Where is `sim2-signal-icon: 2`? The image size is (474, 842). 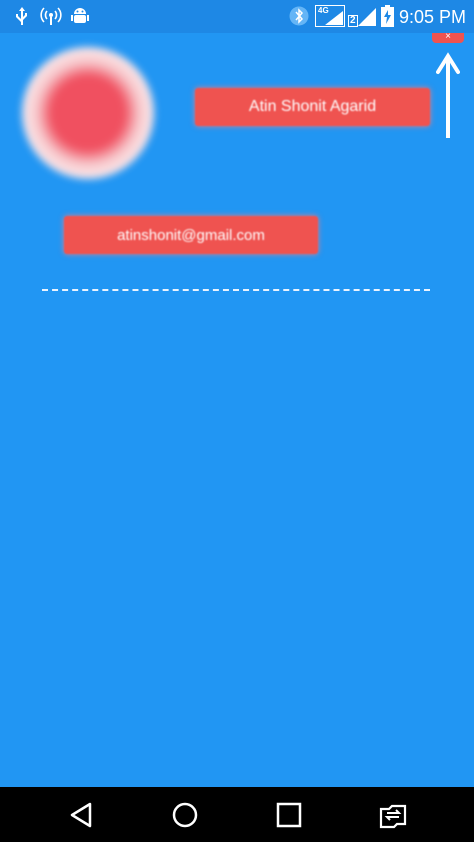 sim2-signal-icon: 2 is located at coordinates (362, 16).